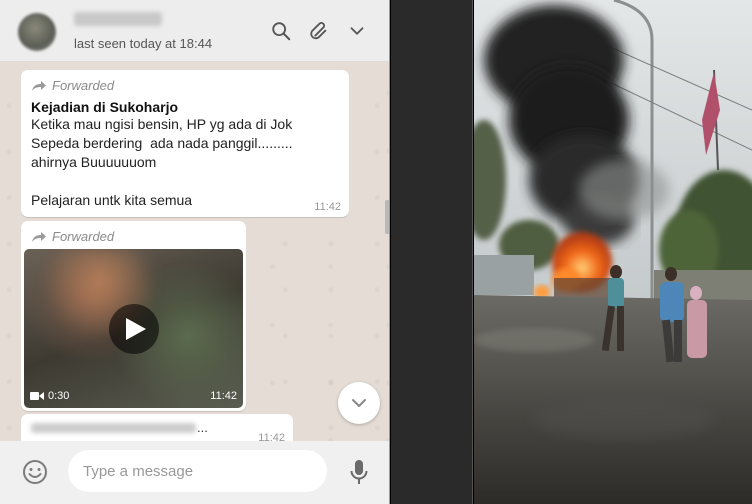 The height and width of the screenshot is (504, 752). I want to click on play-button, so click(134, 329).